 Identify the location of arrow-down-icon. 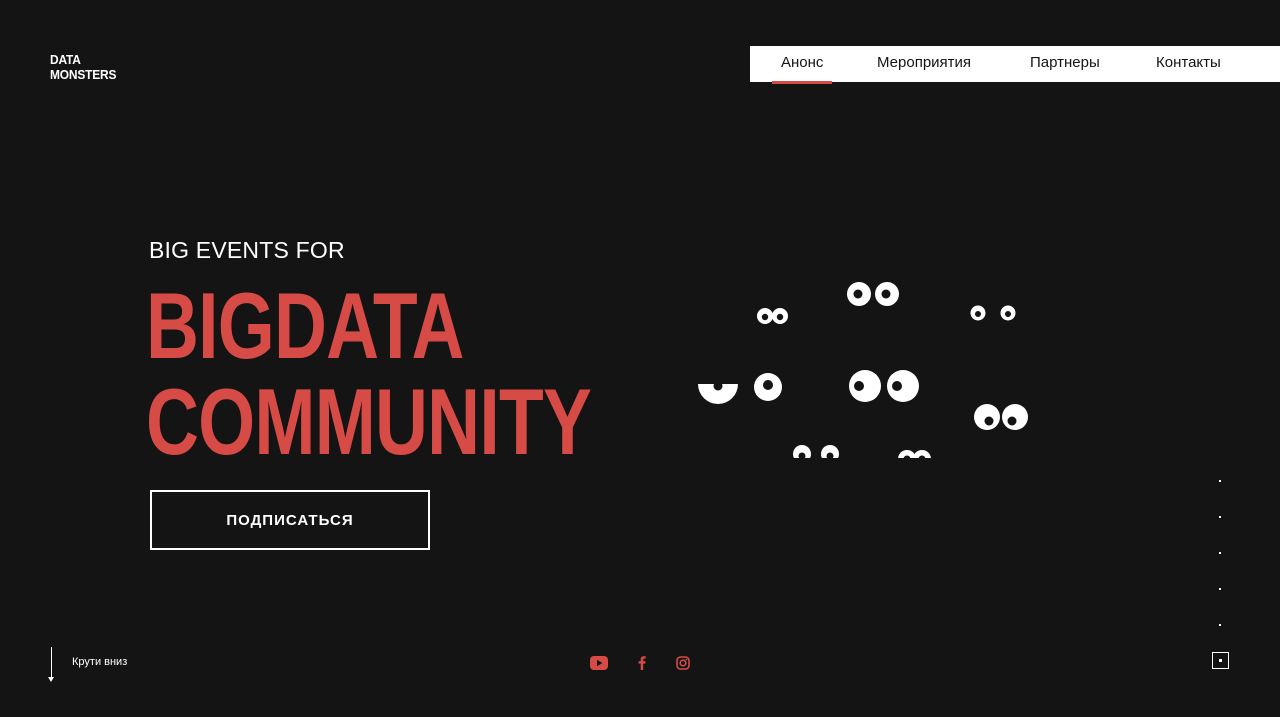
(51, 679).